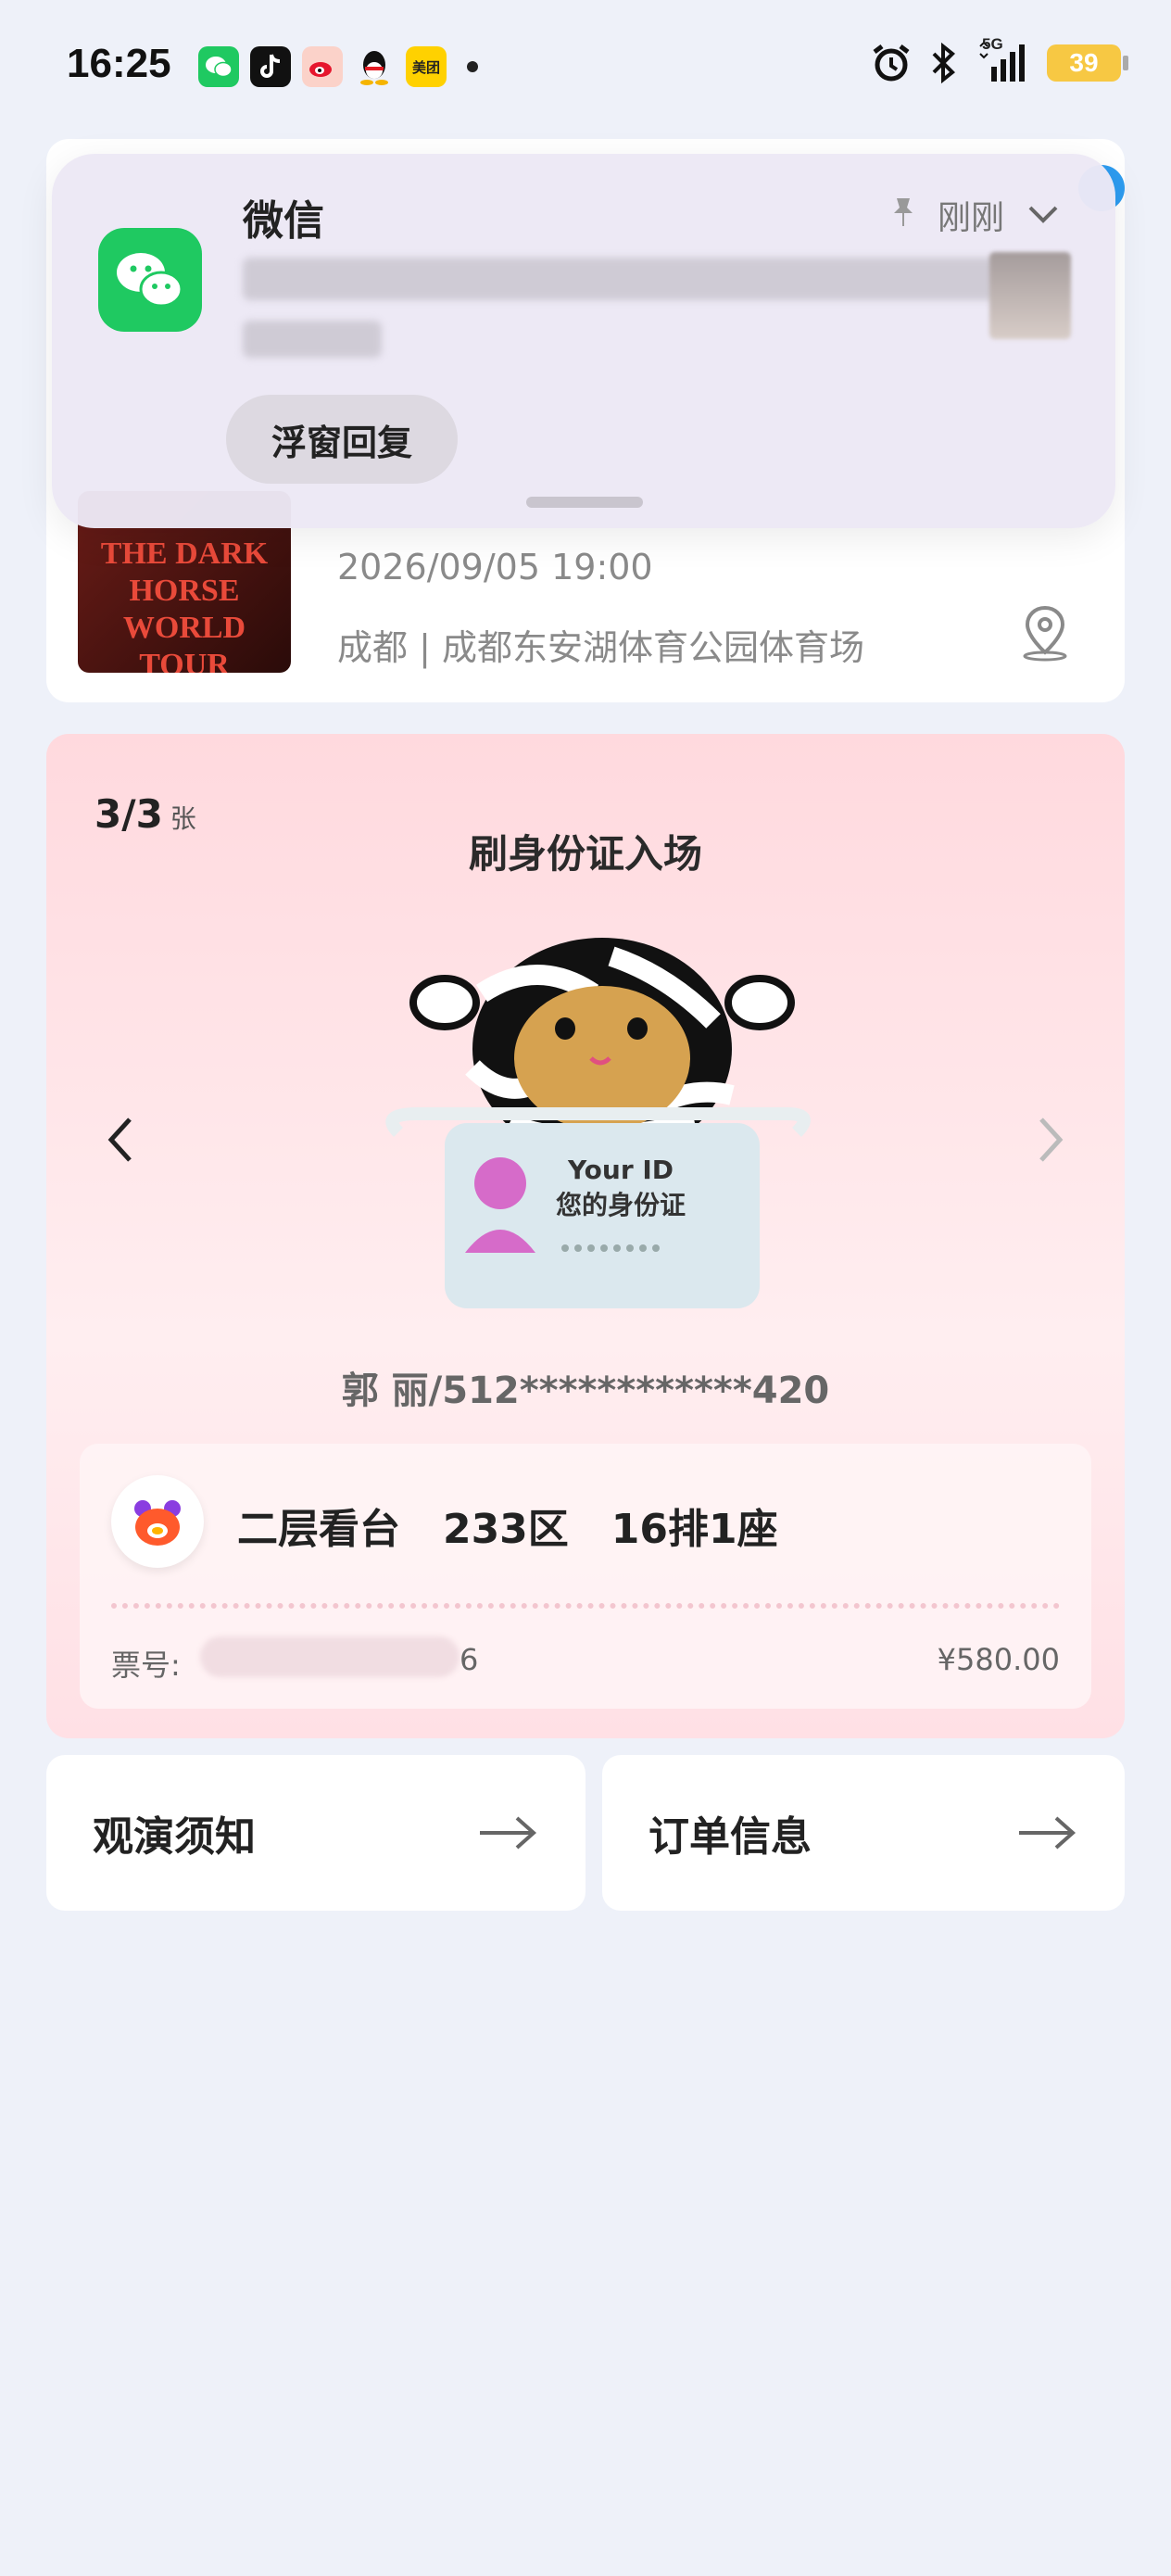  I want to click on network-type: 5G, so click(993, 44).